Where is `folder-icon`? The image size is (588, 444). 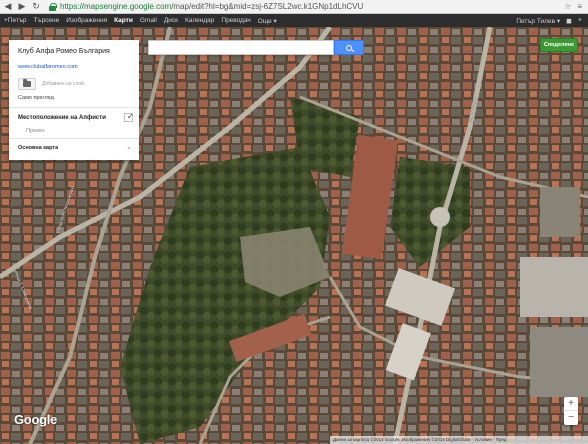 folder-icon is located at coordinates (27, 83).